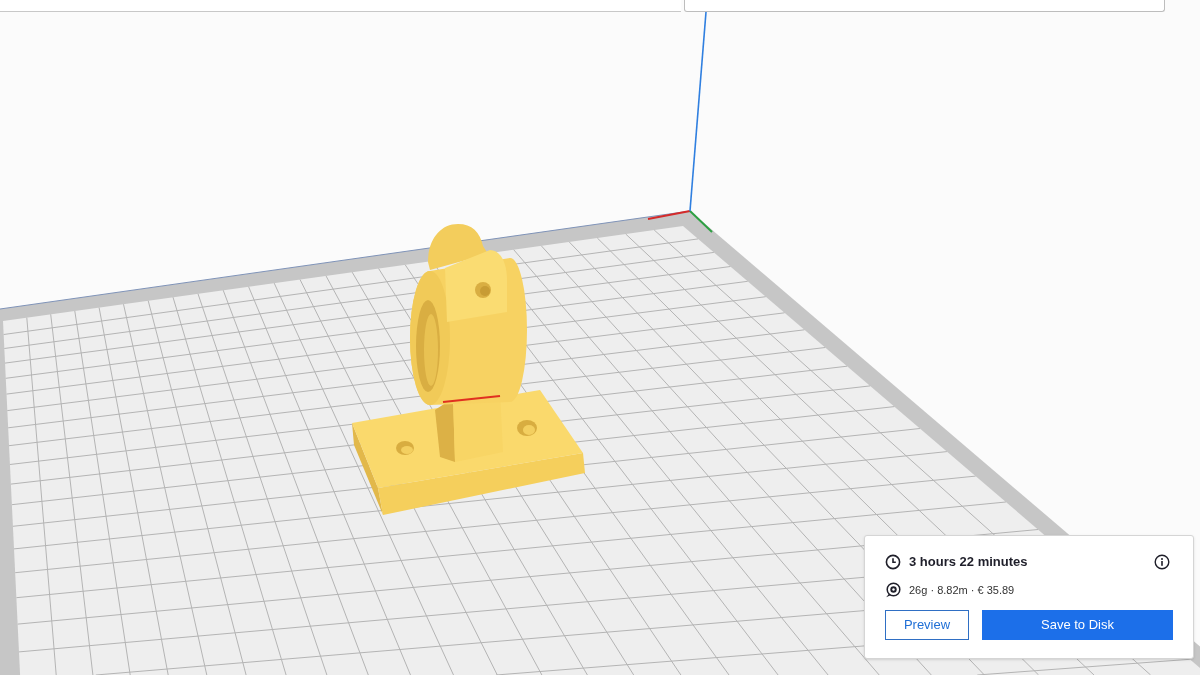 This screenshot has width=1200, height=675. What do you see at coordinates (968, 562) in the screenshot?
I see `print-time: 3 hours 22 minutes` at bounding box center [968, 562].